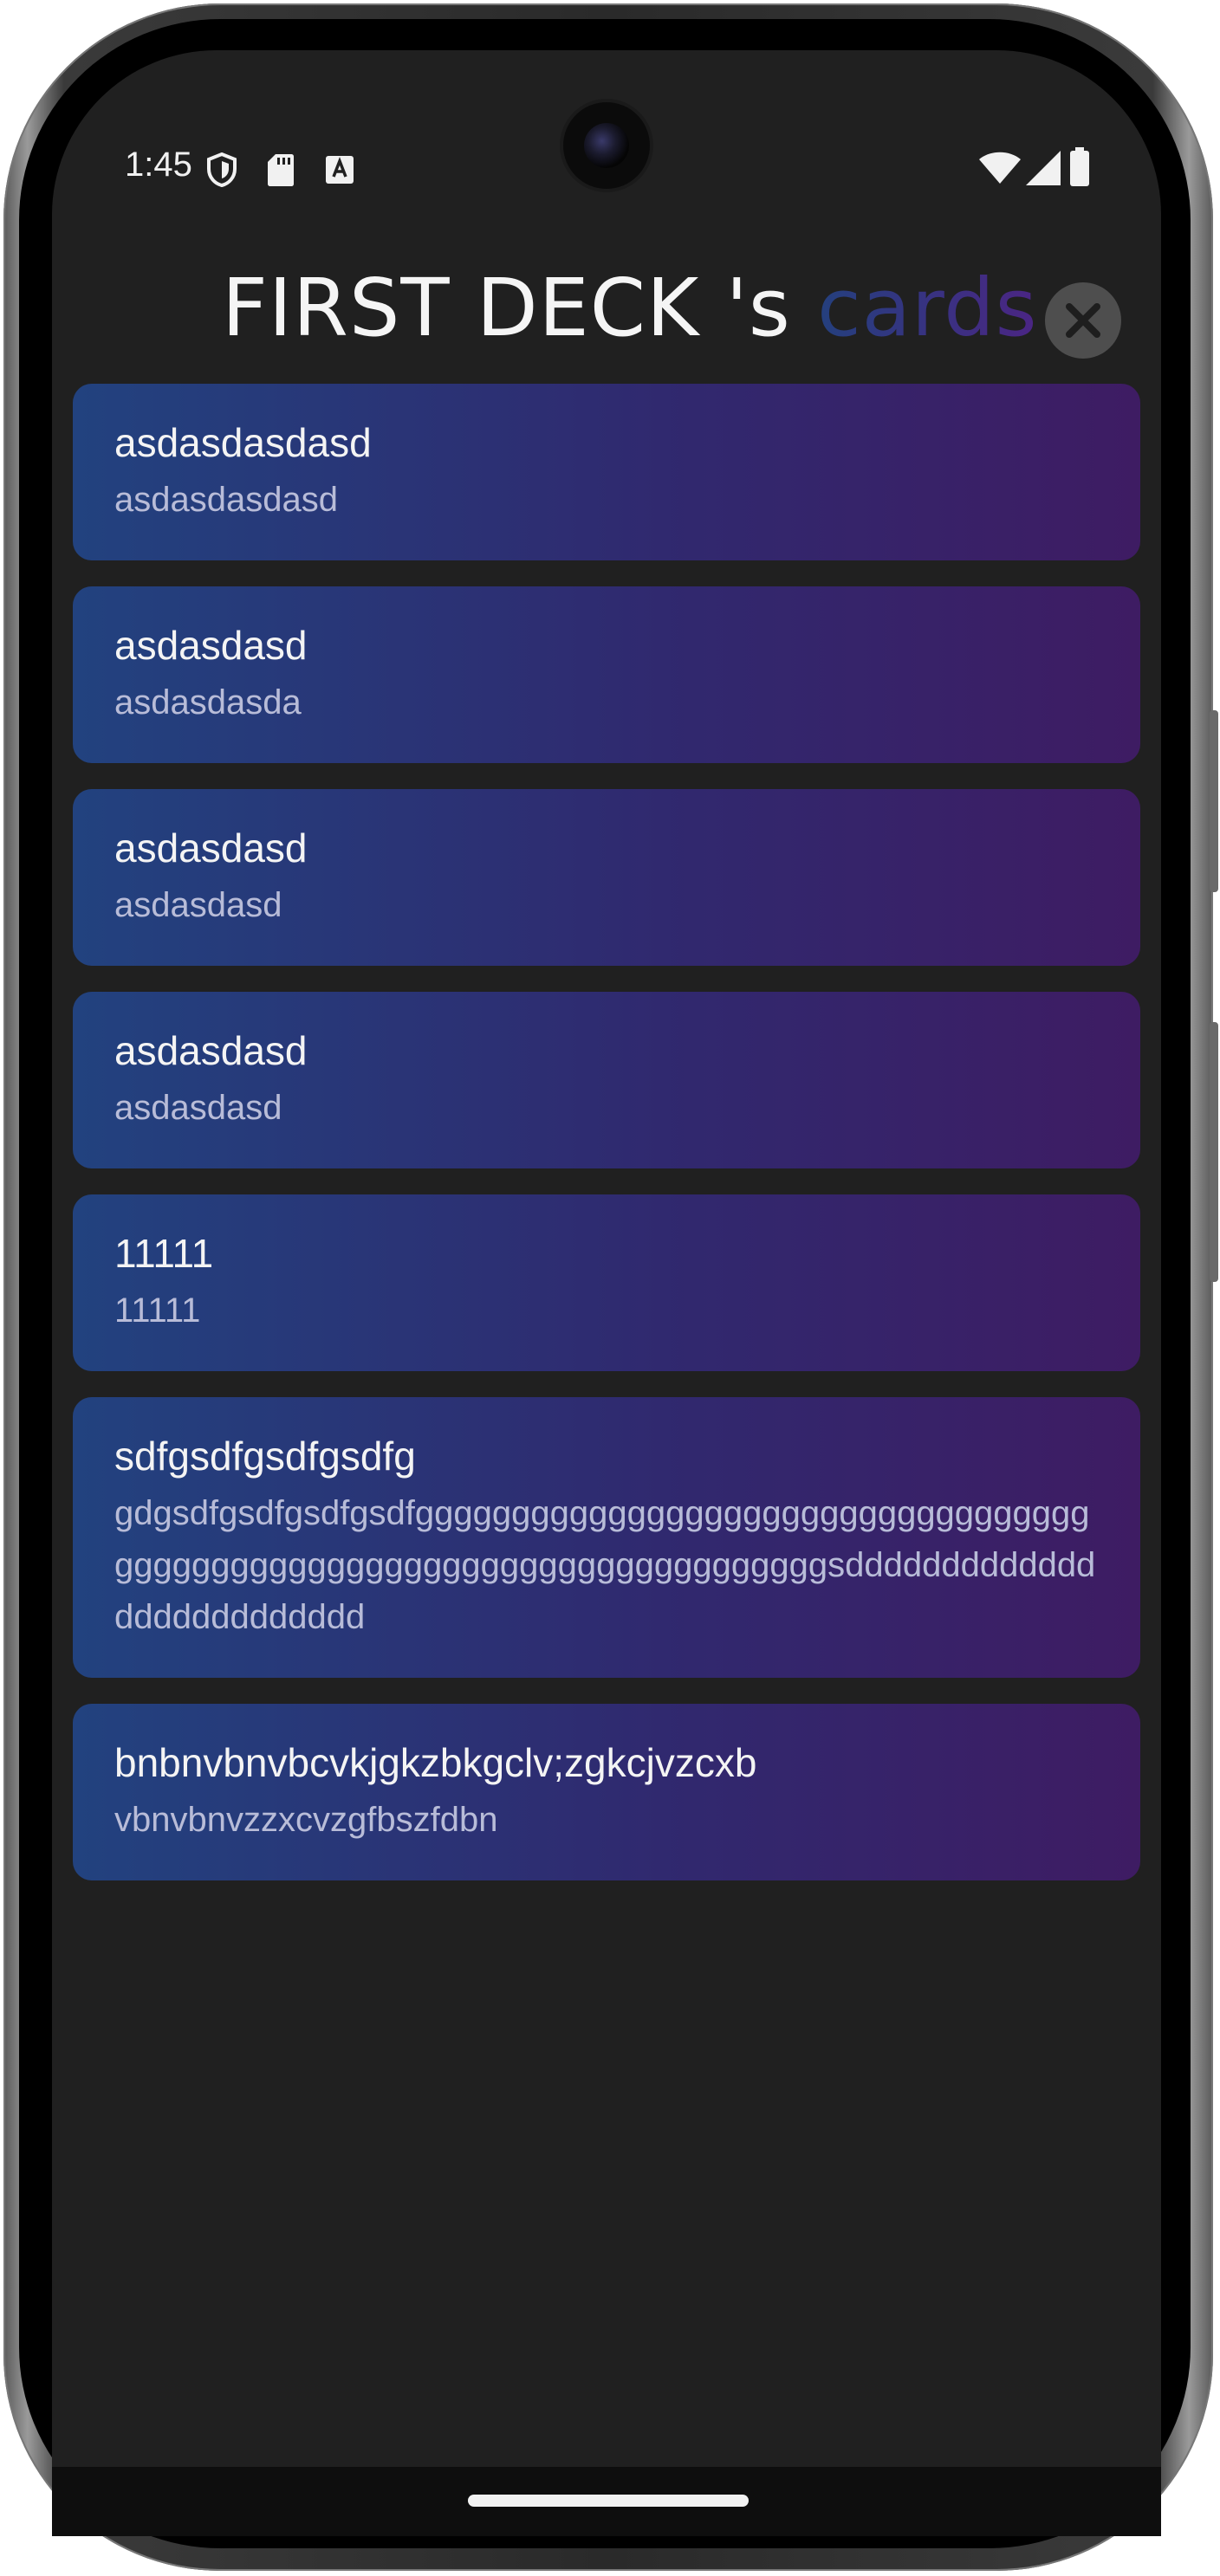 Image resolution: width=1220 pixels, height=2576 pixels. Describe the element at coordinates (164, 1253) in the screenshot. I see `card-front-text: 11111` at that location.